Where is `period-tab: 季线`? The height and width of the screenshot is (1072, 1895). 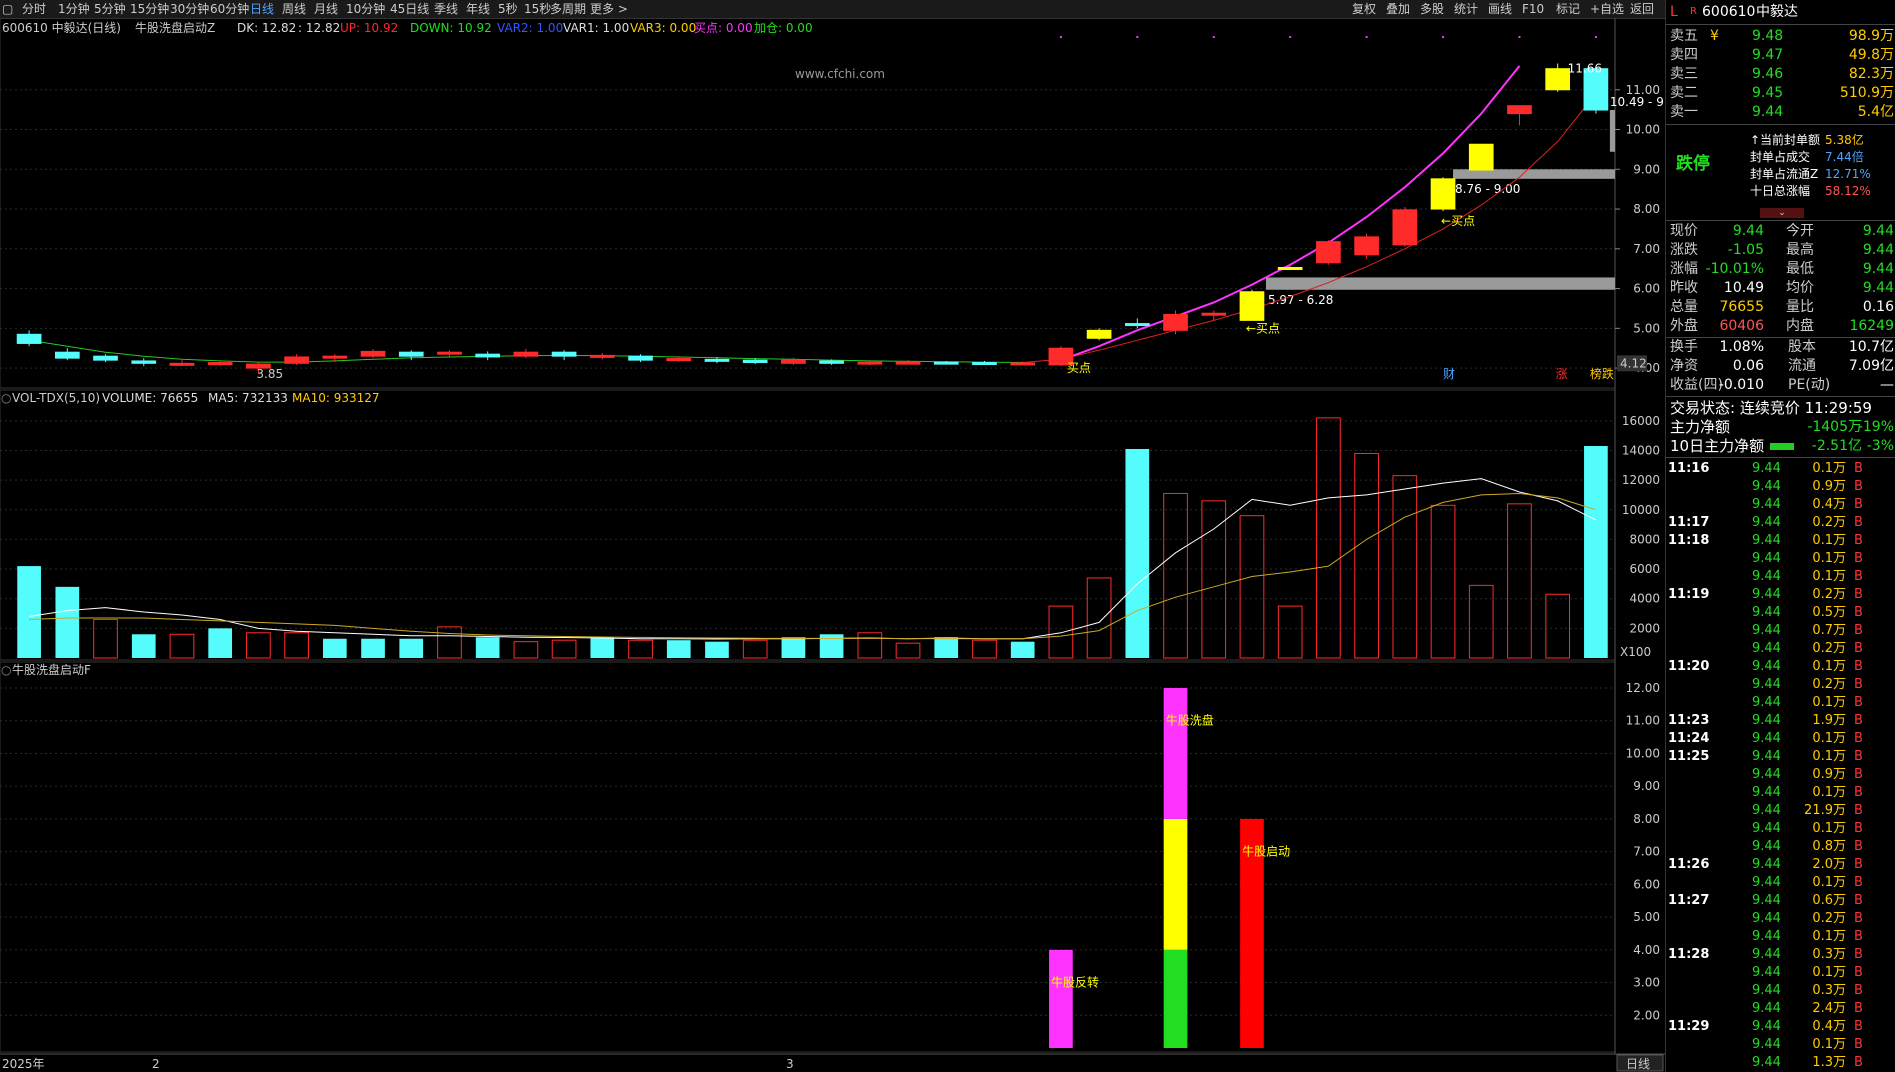 period-tab: 季线 is located at coordinates (446, 9).